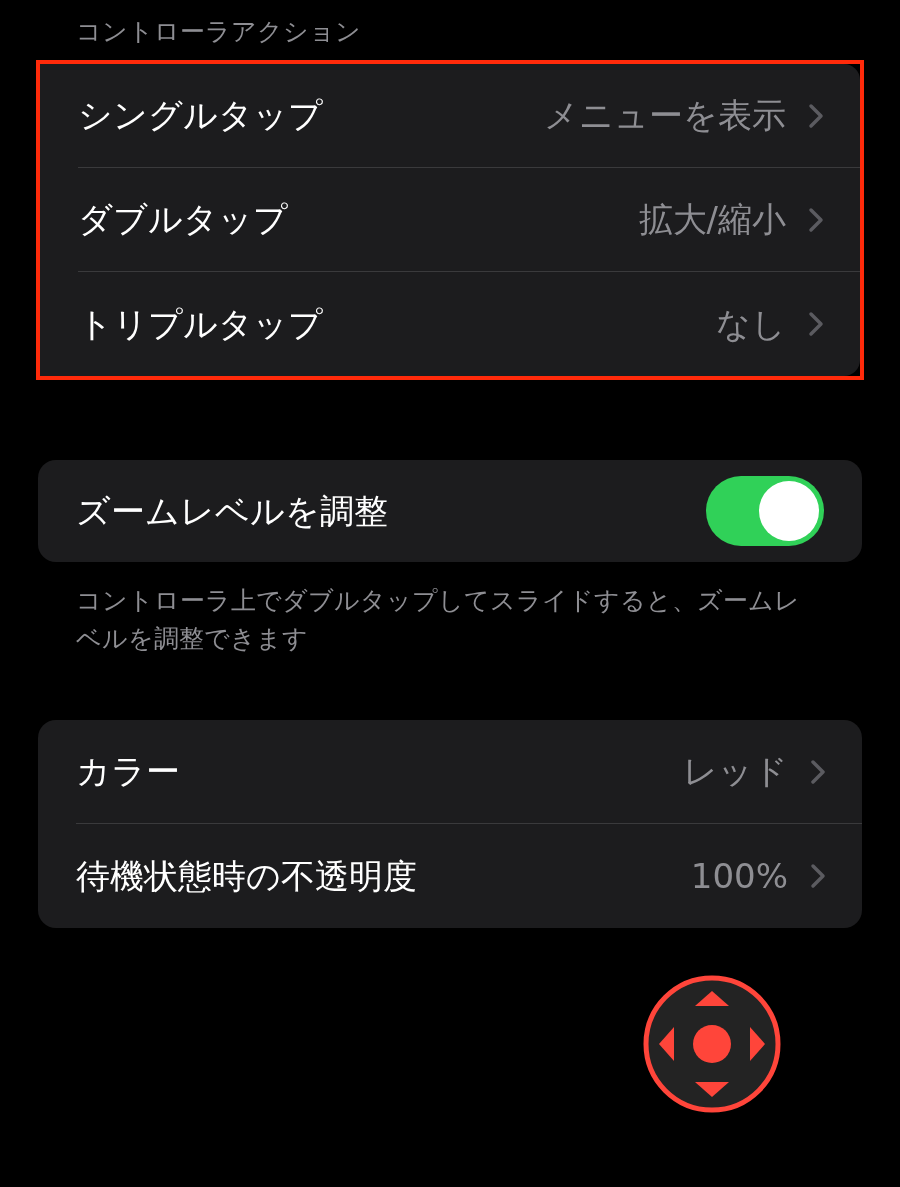 The width and height of the screenshot is (900, 1187). Describe the element at coordinates (438, 620) in the screenshot. I see `footer-note: コントローラ上でダブルタップしてスライドすると、ズームレベルを調整できます` at that location.